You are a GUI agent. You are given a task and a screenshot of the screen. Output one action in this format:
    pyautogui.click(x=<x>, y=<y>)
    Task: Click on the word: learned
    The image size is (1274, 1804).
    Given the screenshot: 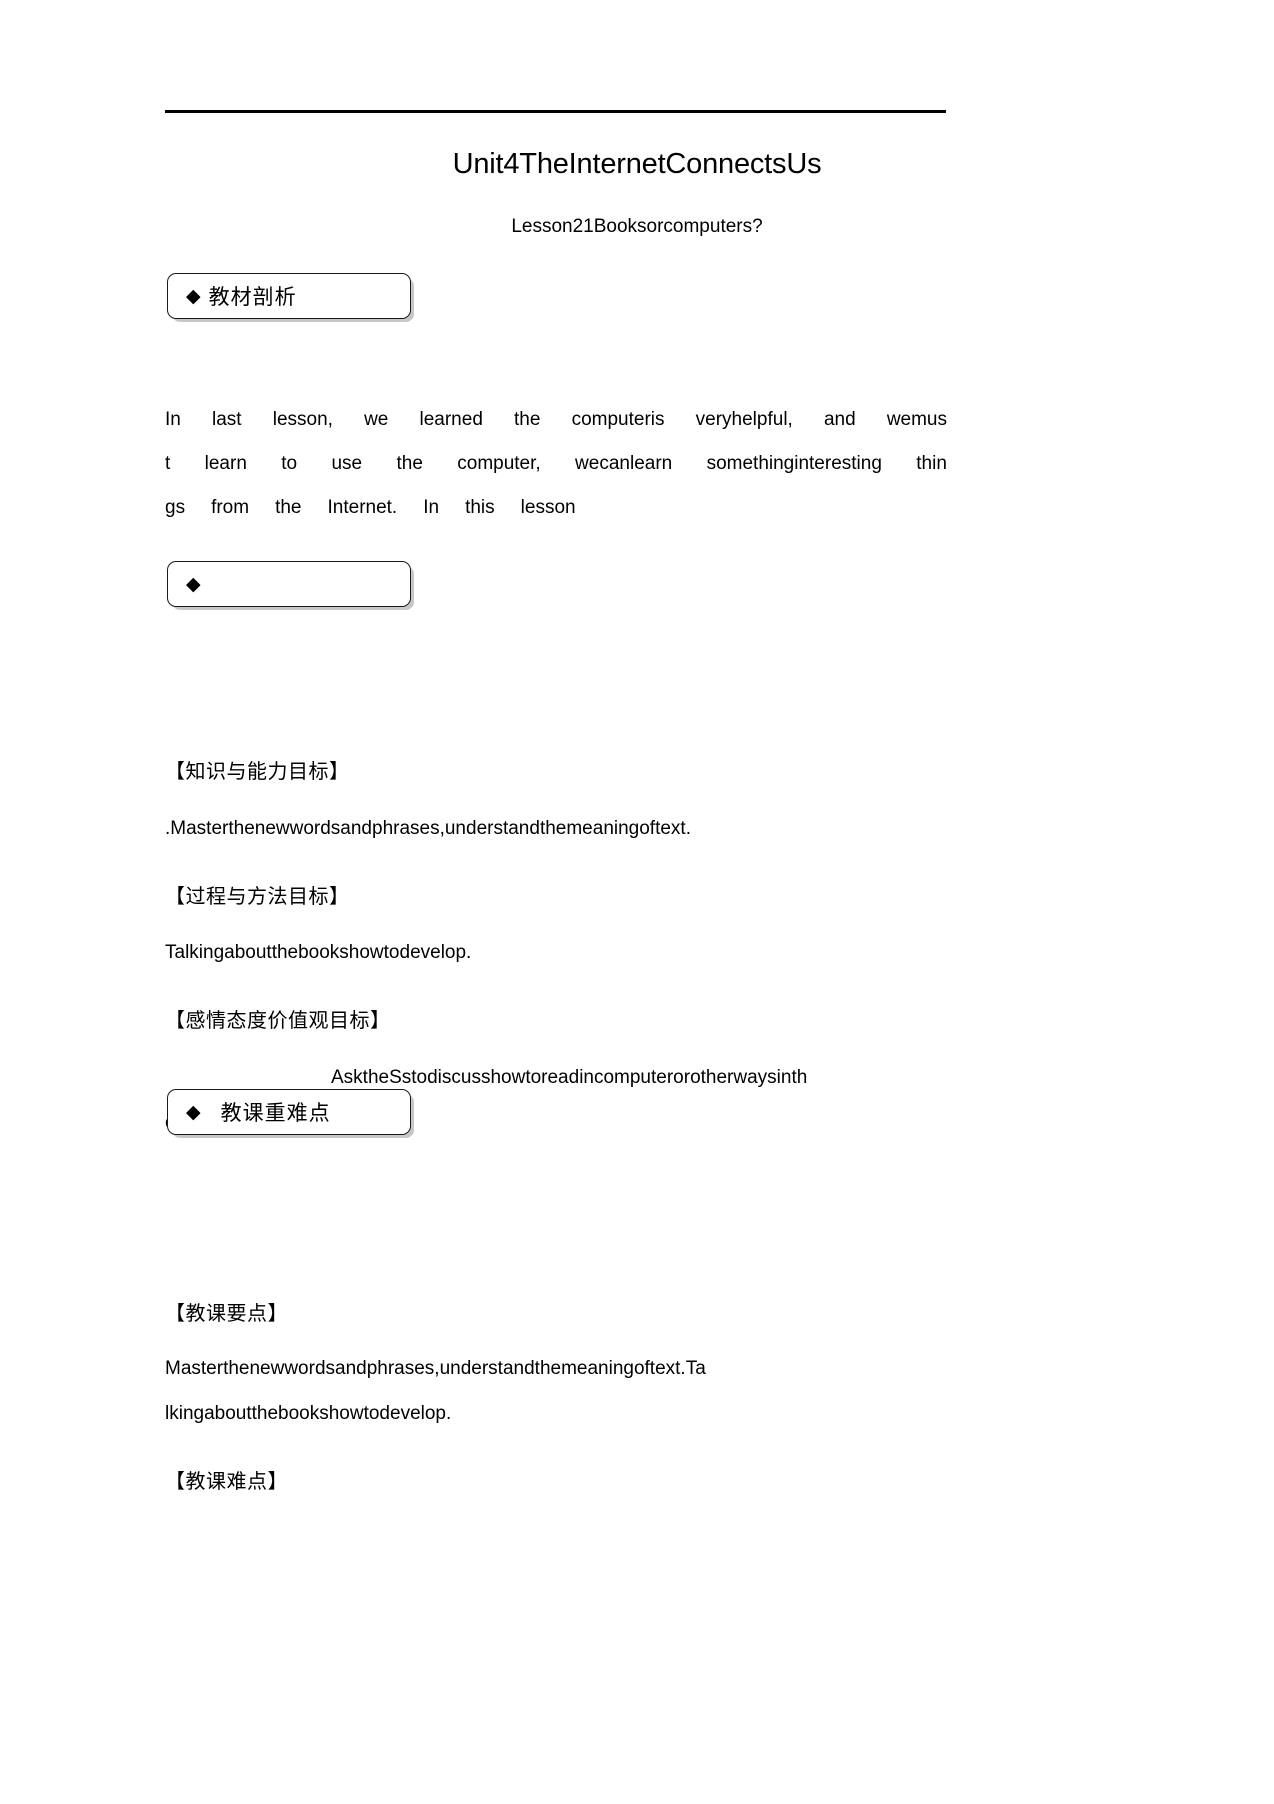 What is the action you would take?
    pyautogui.click(x=451, y=419)
    